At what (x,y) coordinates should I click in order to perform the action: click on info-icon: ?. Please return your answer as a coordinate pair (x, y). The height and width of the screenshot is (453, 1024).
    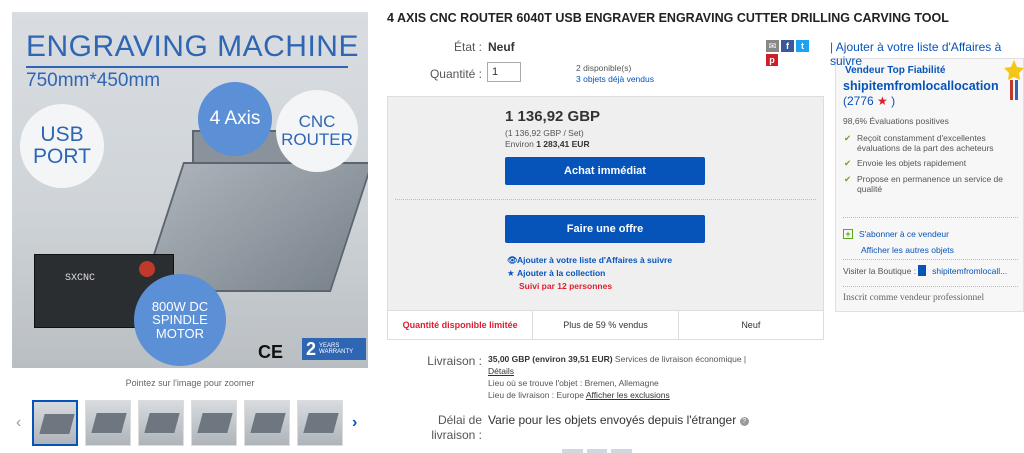
    Looking at the image, I should click on (744, 421).